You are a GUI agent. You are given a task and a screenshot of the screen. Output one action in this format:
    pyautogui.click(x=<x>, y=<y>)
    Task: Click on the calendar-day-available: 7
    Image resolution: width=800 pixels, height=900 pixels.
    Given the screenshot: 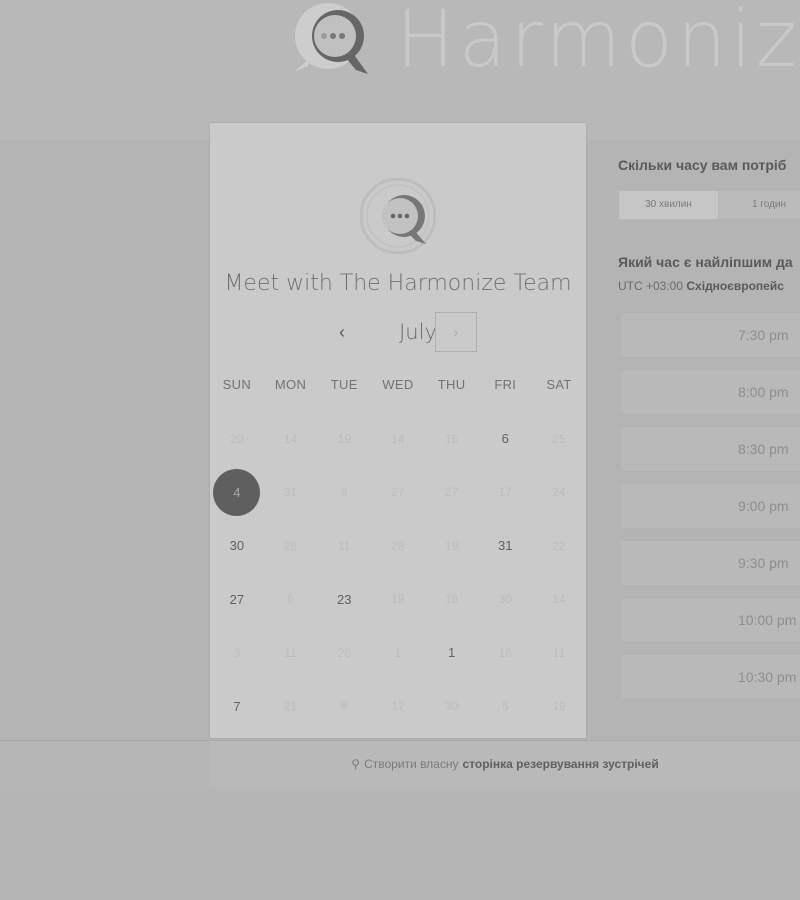 What is the action you would take?
    pyautogui.click(x=237, y=707)
    